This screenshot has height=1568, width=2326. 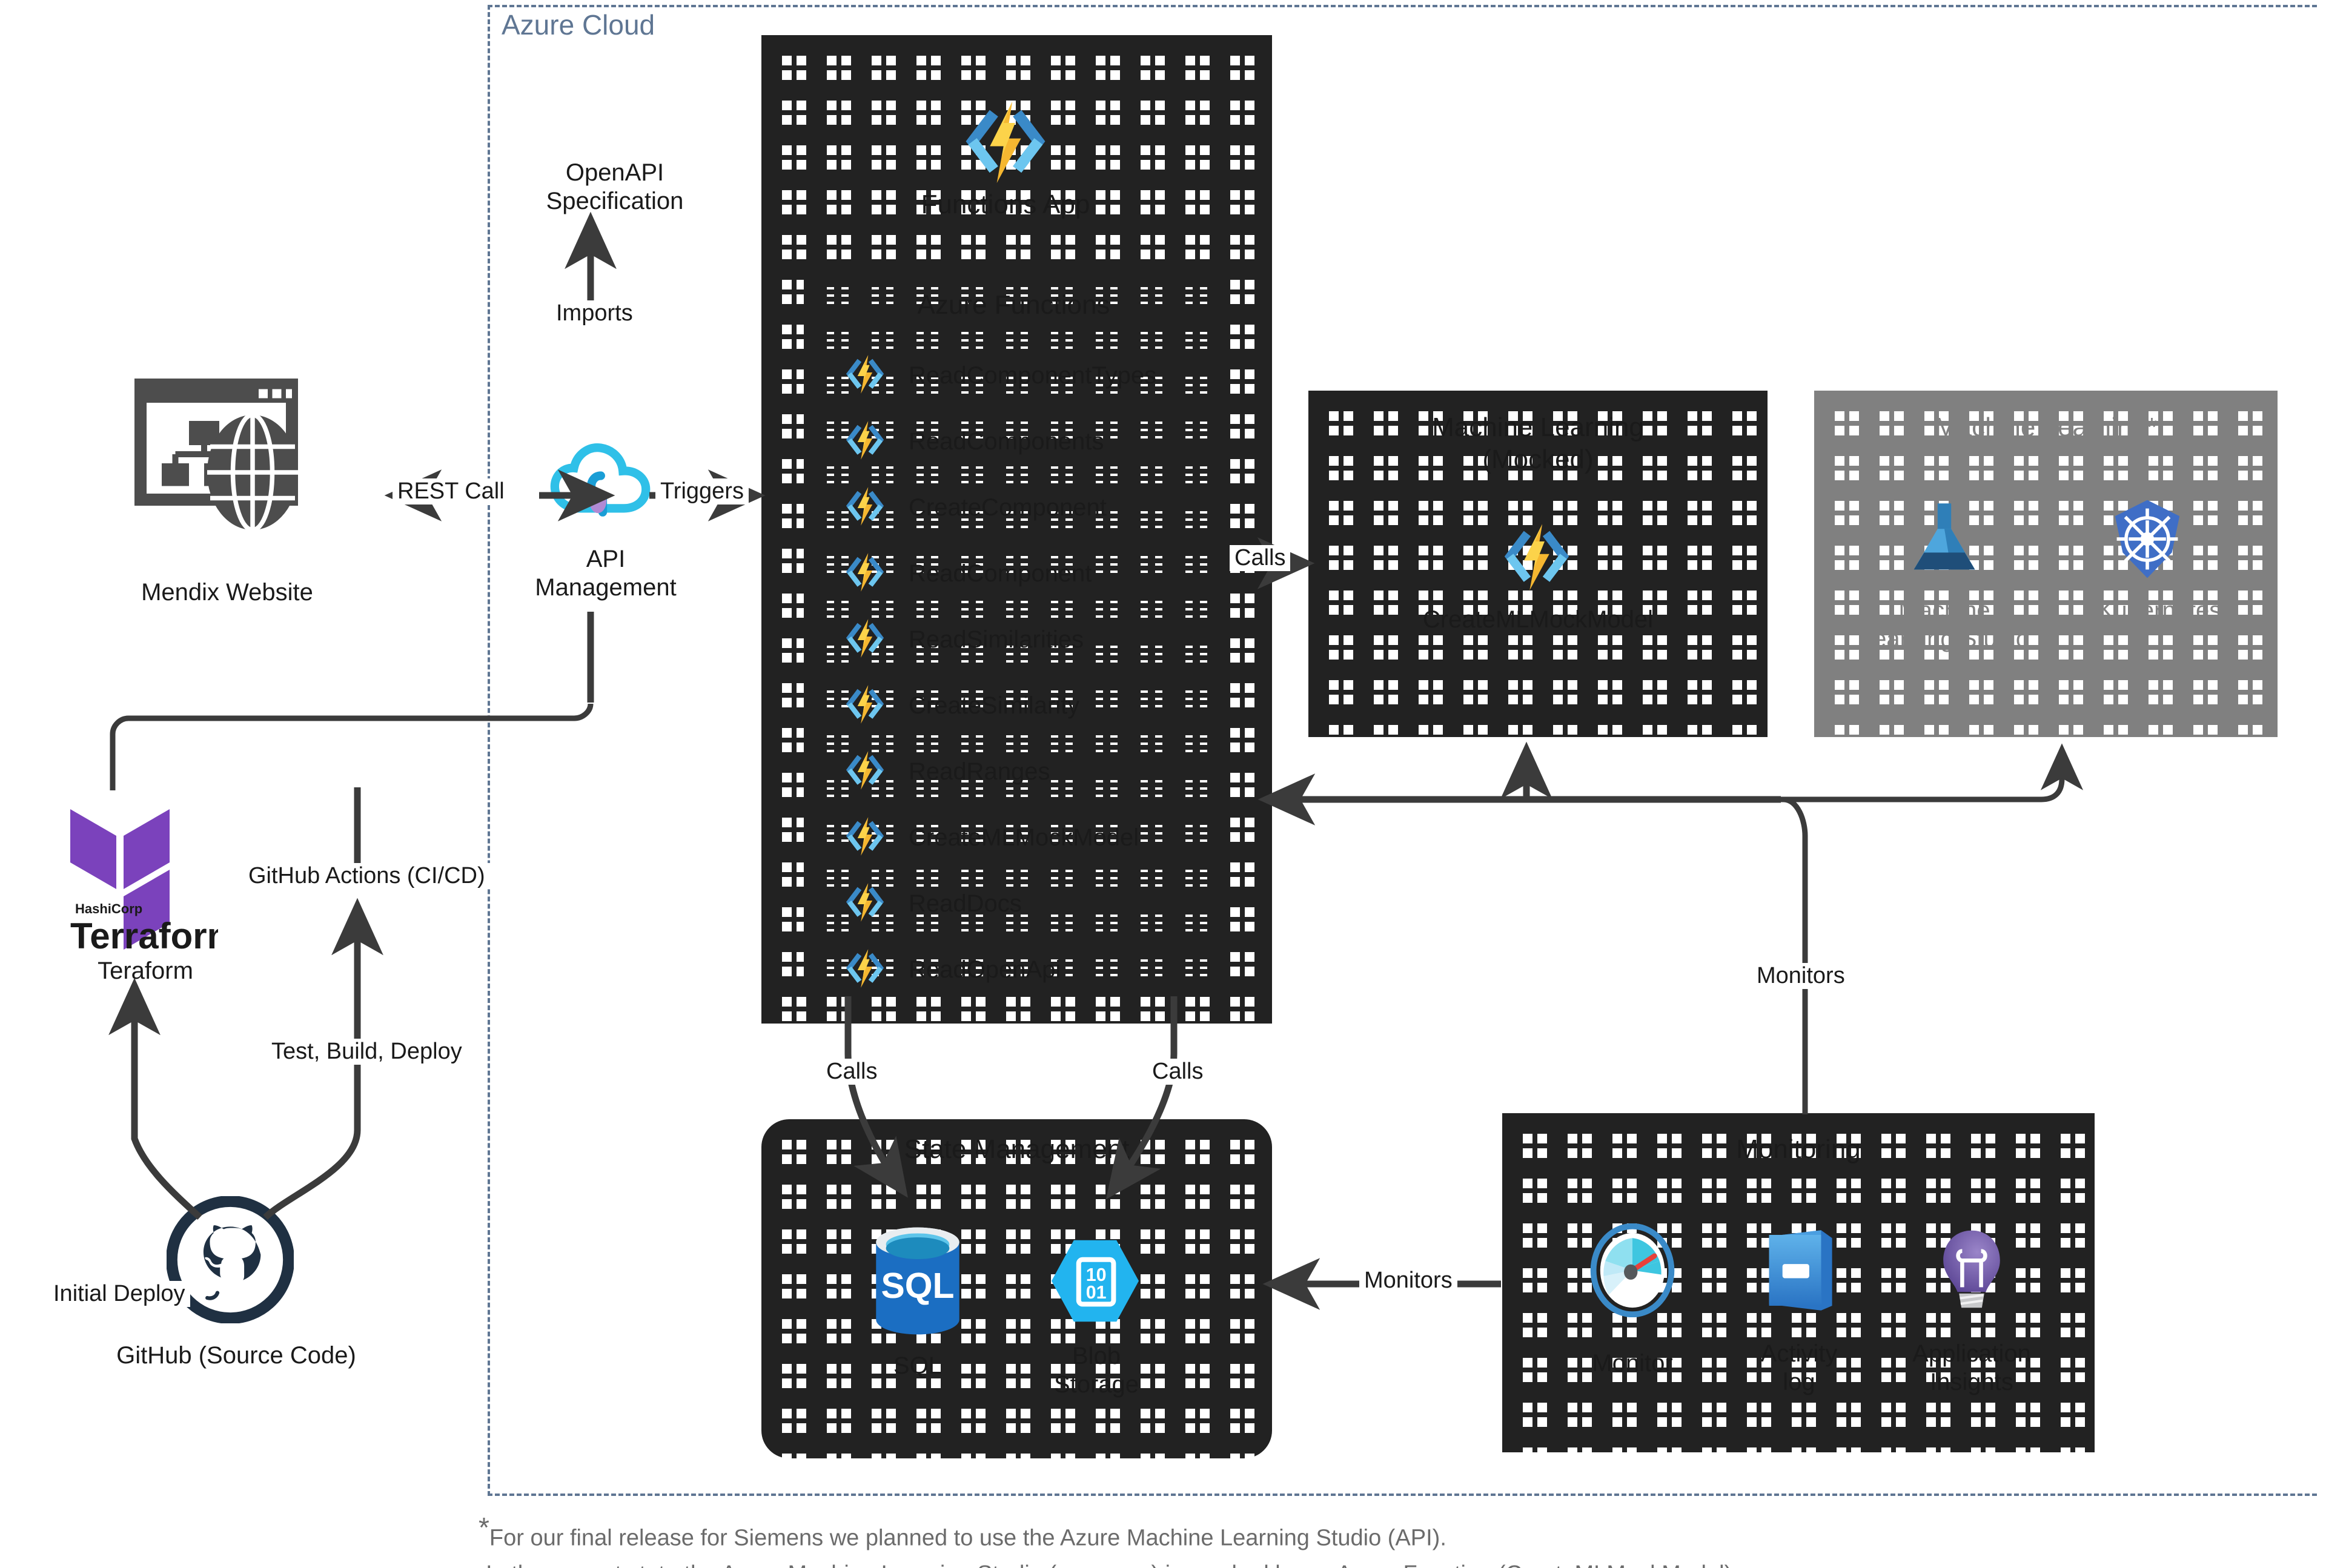 What do you see at coordinates (1017, 1149) in the screenshot?
I see `state-management-title: State Management` at bounding box center [1017, 1149].